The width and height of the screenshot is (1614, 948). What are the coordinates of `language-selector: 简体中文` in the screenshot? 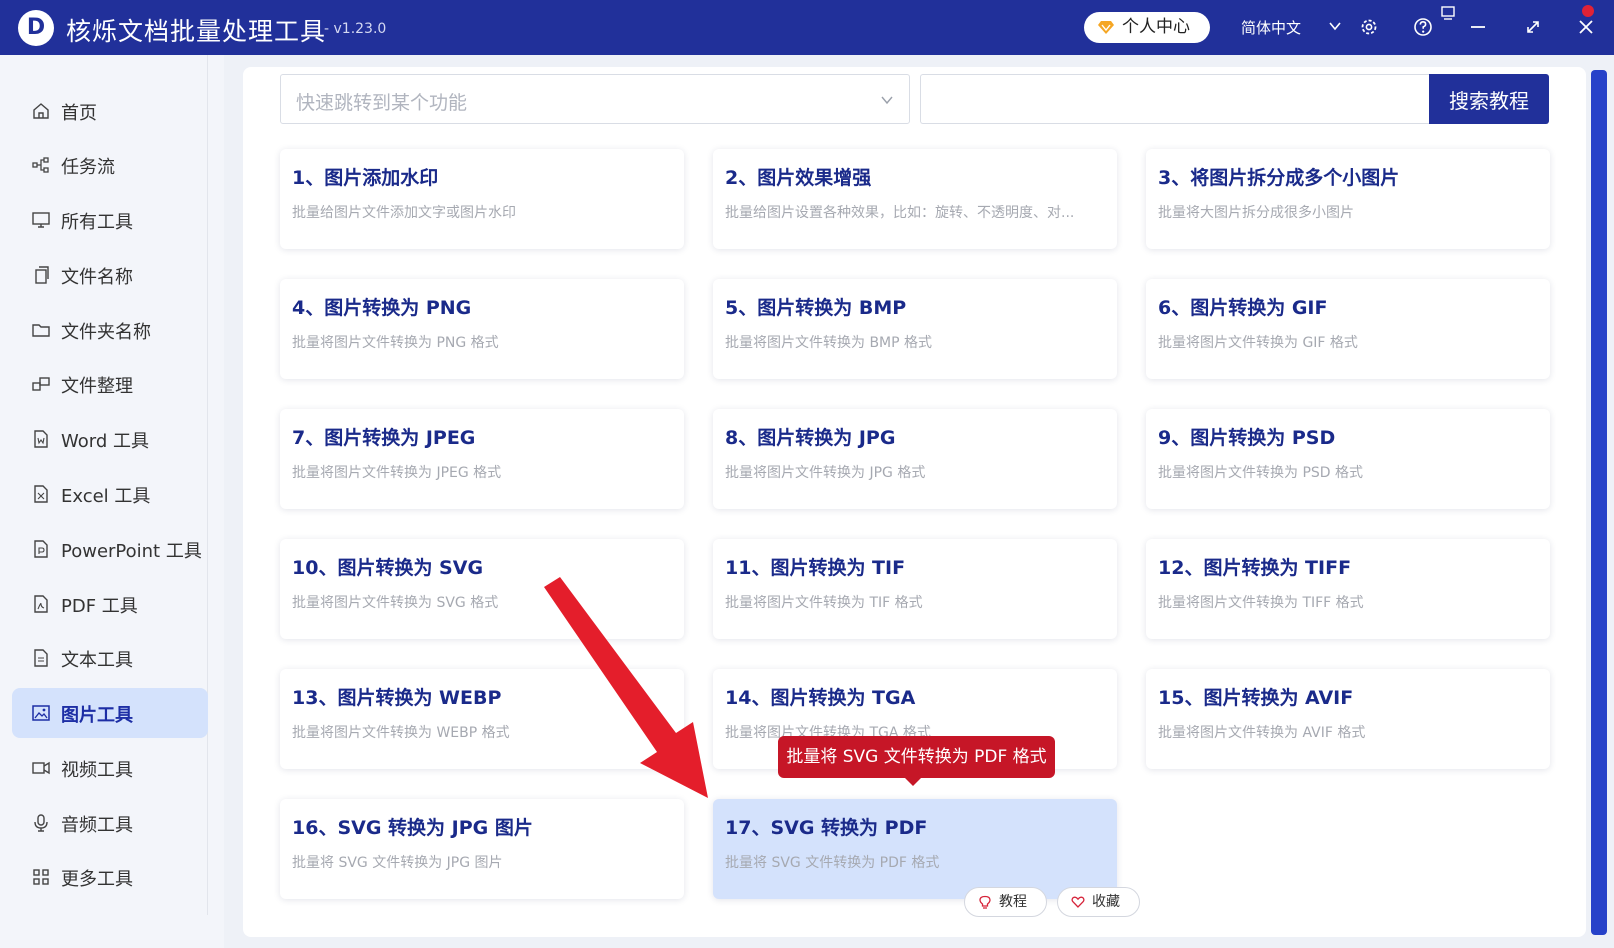 It's located at (1271, 27).